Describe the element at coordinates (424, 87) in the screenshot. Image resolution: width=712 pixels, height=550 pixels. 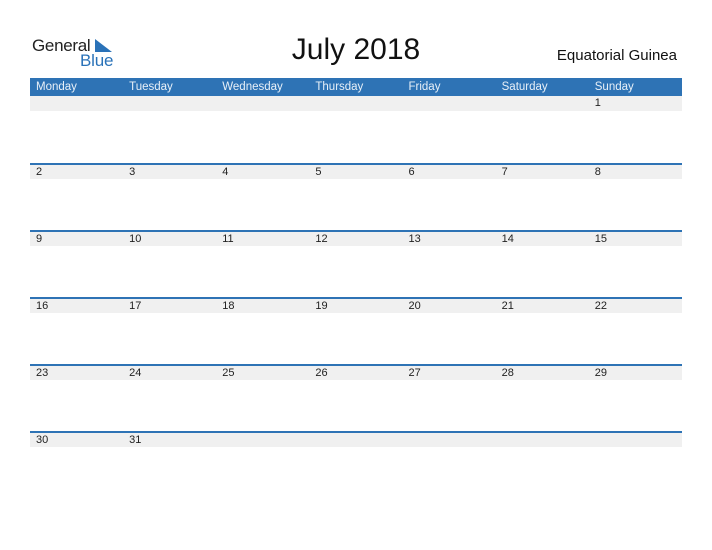
I see `weekday-friday: Friday` at that location.